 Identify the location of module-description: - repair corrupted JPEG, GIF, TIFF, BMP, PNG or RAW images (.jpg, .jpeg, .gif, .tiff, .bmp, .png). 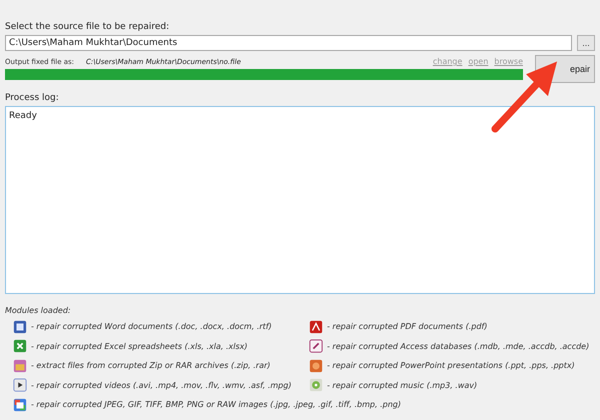
(216, 405).